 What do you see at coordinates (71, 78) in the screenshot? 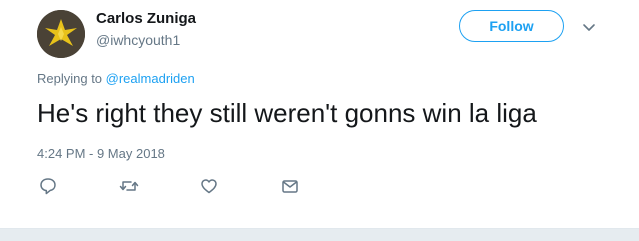
I see `replying-prefix: Replying to` at bounding box center [71, 78].